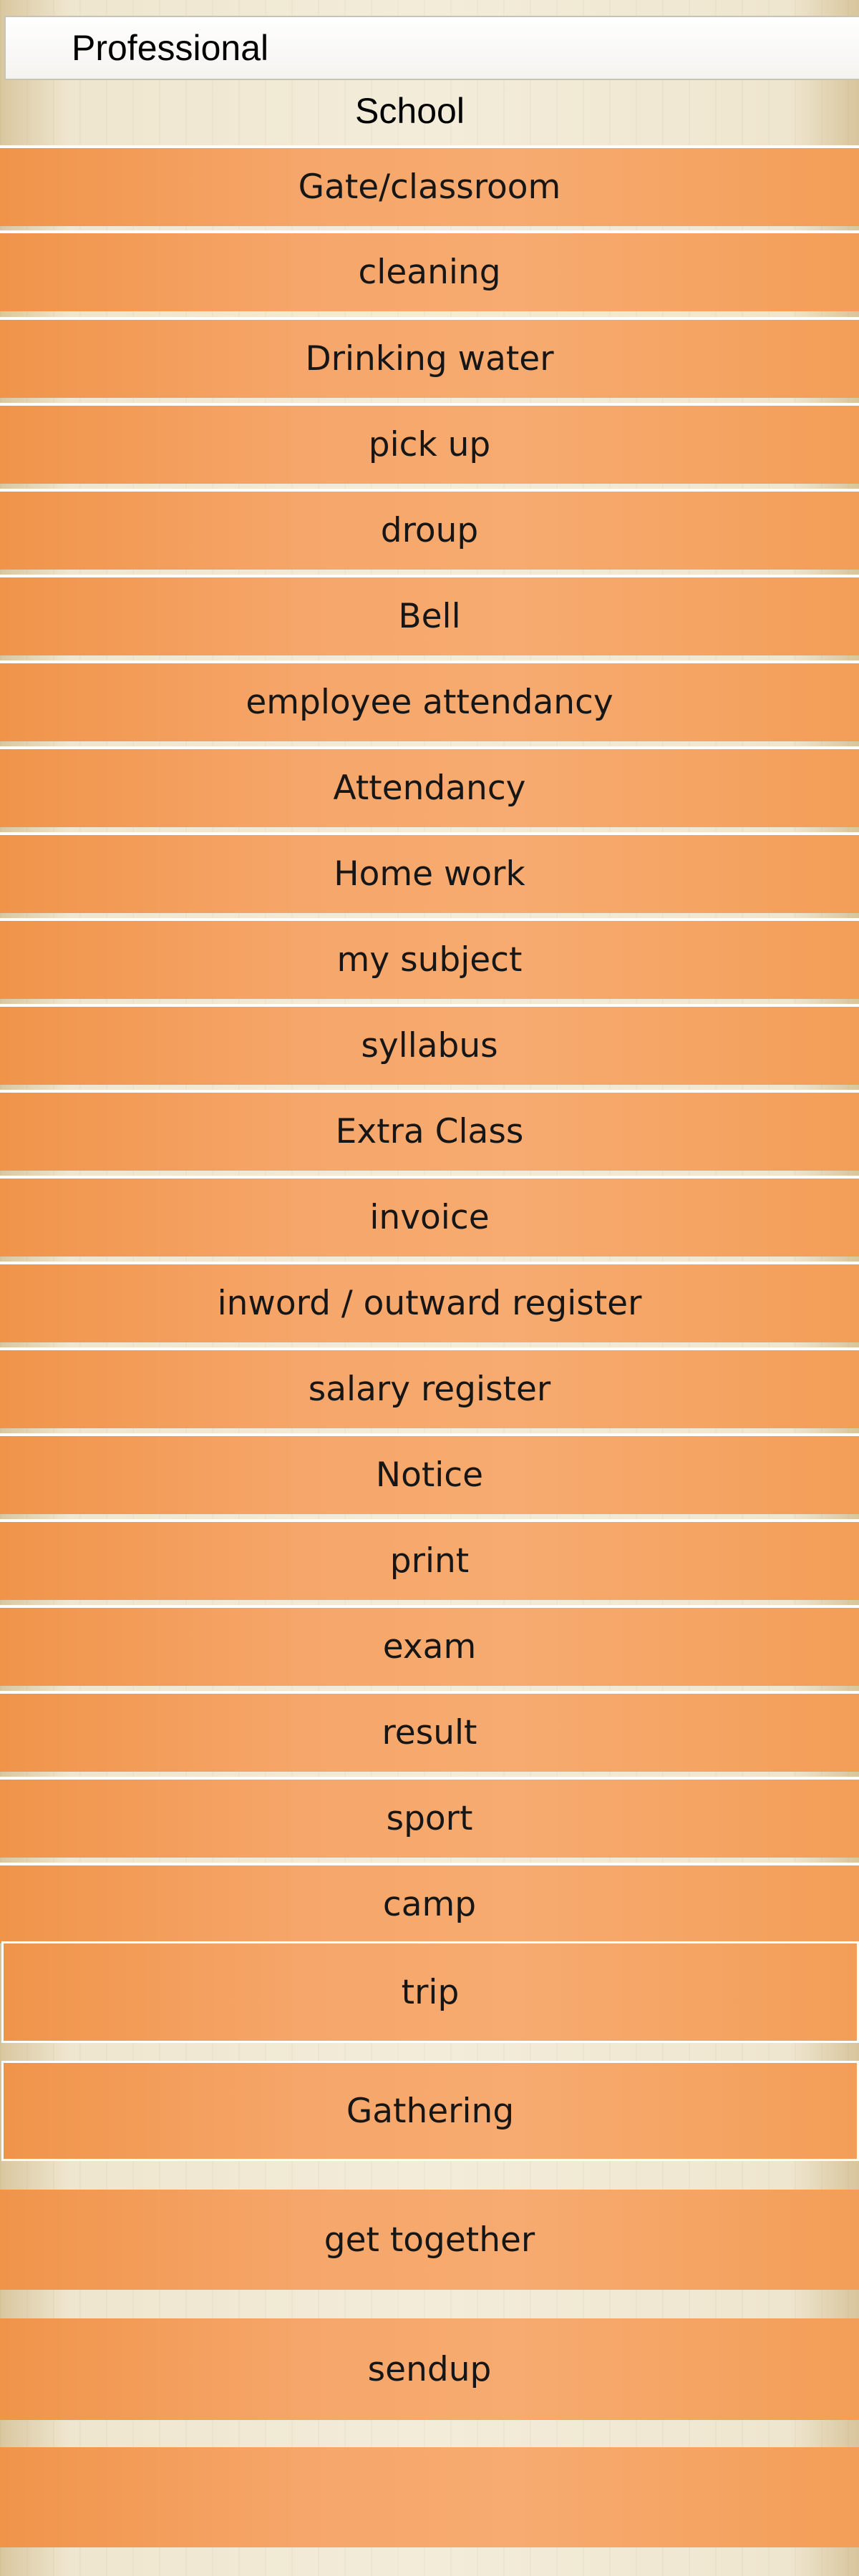 The width and height of the screenshot is (859, 2576). What do you see at coordinates (429, 185) in the screenshot?
I see `menu-item-gate-classroom: Gate/classroom` at bounding box center [429, 185].